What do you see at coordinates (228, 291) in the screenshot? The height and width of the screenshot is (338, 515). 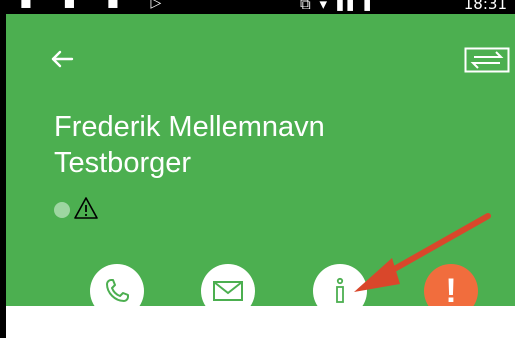 I see `envelope-icon` at bounding box center [228, 291].